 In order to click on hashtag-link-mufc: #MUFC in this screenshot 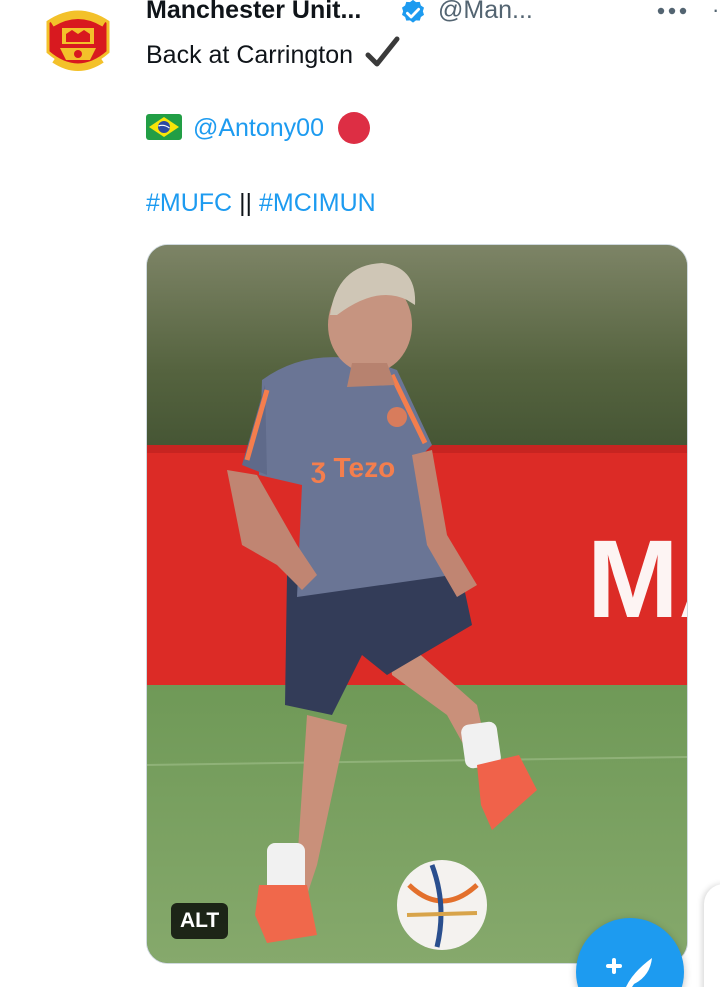, I will do `click(189, 203)`.